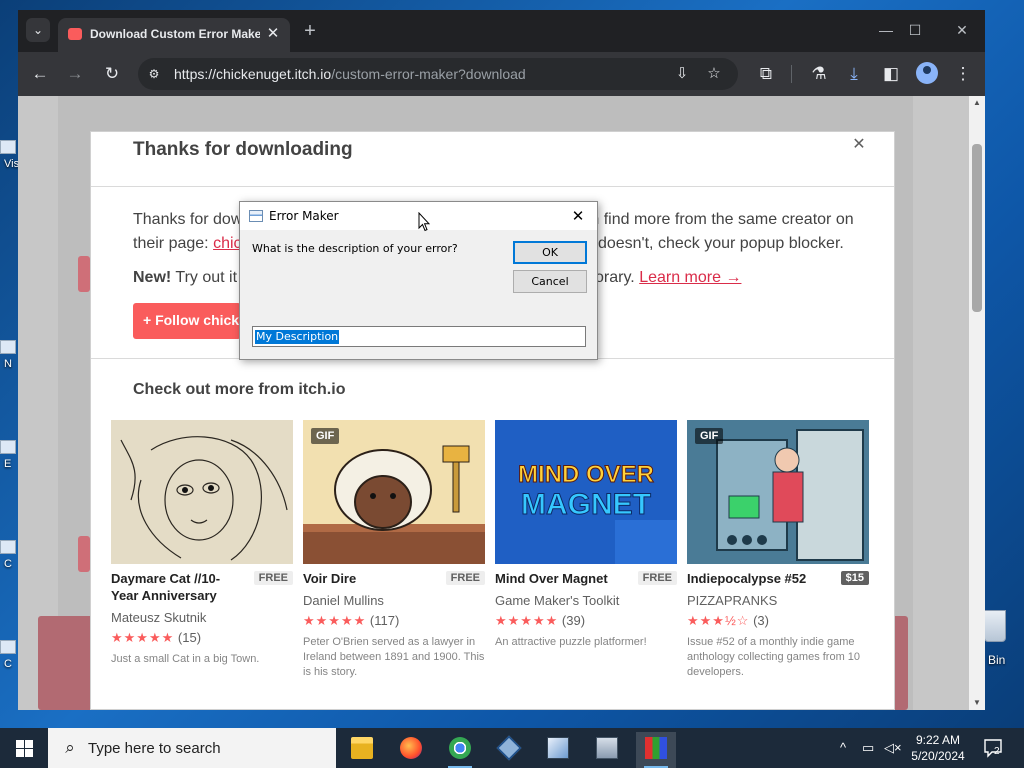 Image resolution: width=1024 pixels, height=768 pixels. What do you see at coordinates (977, 103) in the screenshot?
I see `scroll-up-arrow-icon: ▲` at bounding box center [977, 103].